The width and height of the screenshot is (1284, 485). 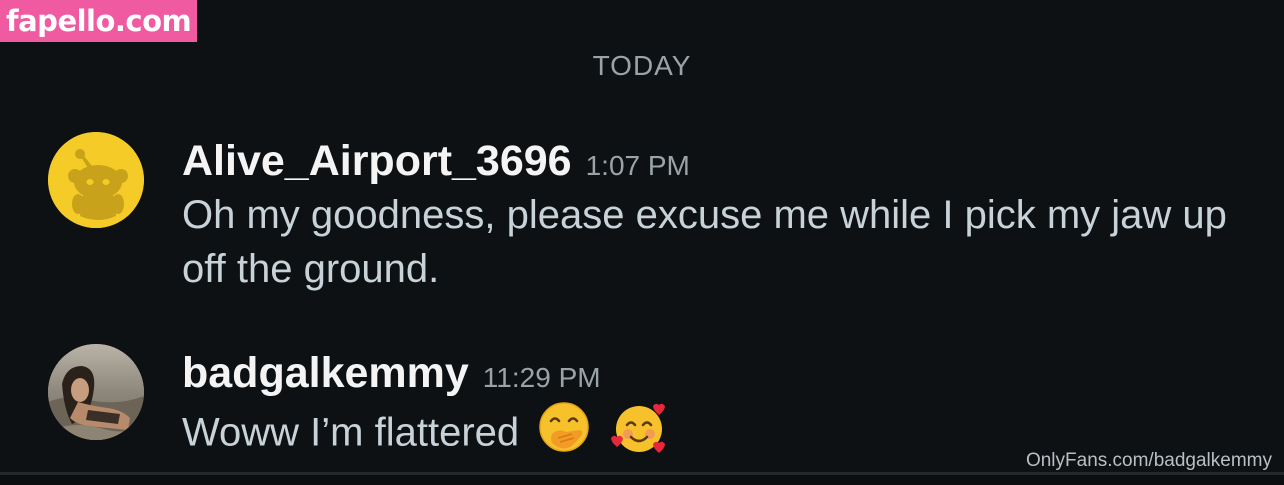 What do you see at coordinates (1148, 460) in the screenshot?
I see `watermark-onlyfans: OnlyFans.com/badgalkemmy` at bounding box center [1148, 460].